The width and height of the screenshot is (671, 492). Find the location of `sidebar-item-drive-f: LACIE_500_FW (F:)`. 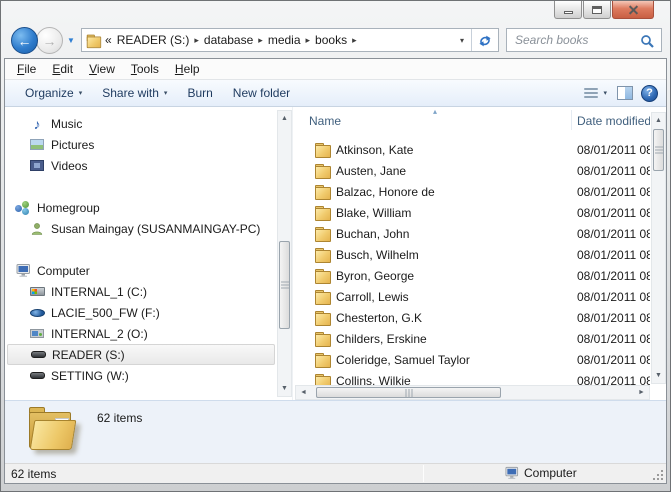

sidebar-item-drive-f: LACIE_500_FW (F:) is located at coordinates (141, 312).